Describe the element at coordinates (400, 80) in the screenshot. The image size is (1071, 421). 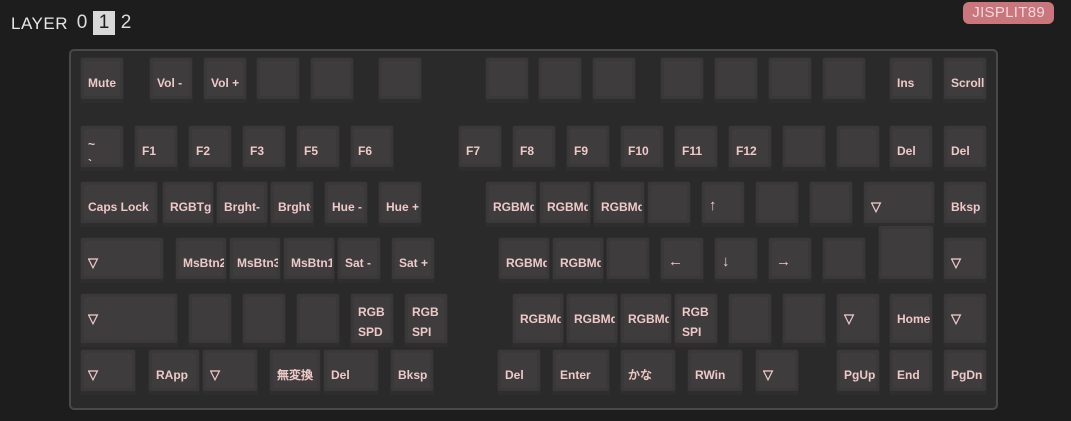
I see `key-r1-5-blank` at that location.